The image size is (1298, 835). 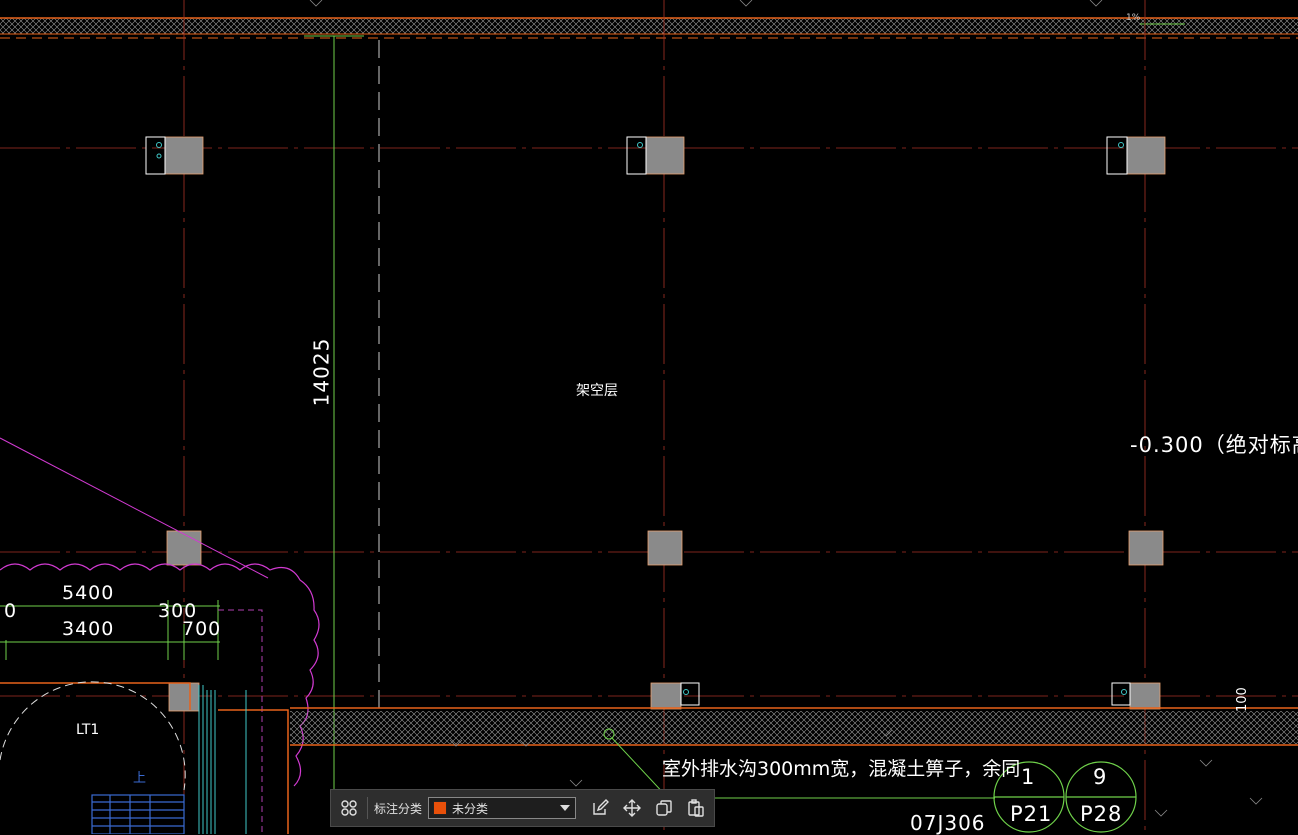 I want to click on magenta-diagonal, so click(x=134, y=508).